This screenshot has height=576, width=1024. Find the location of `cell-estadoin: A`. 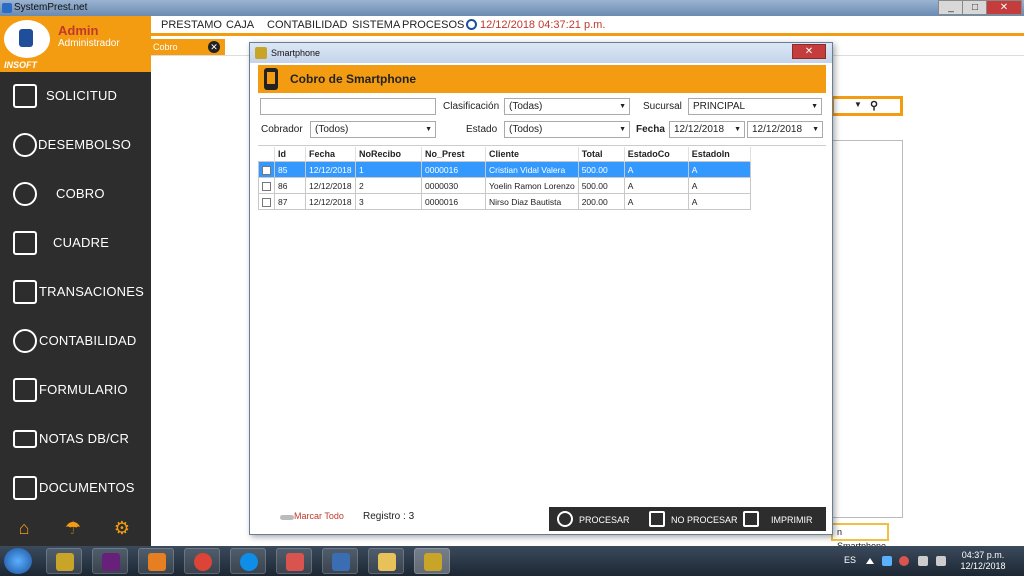

cell-estadoin: A is located at coordinates (719, 201).